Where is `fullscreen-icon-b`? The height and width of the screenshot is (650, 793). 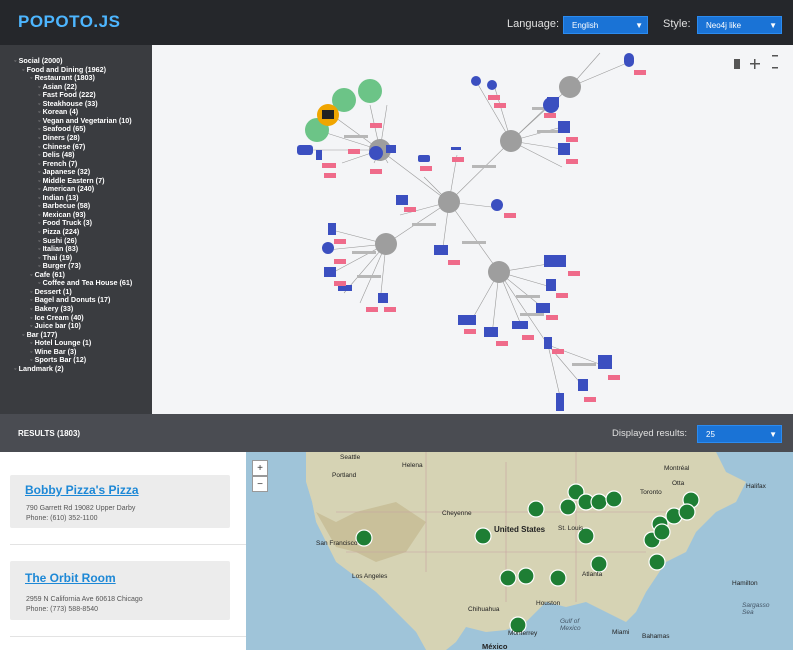 fullscreen-icon-b is located at coordinates (775, 68).